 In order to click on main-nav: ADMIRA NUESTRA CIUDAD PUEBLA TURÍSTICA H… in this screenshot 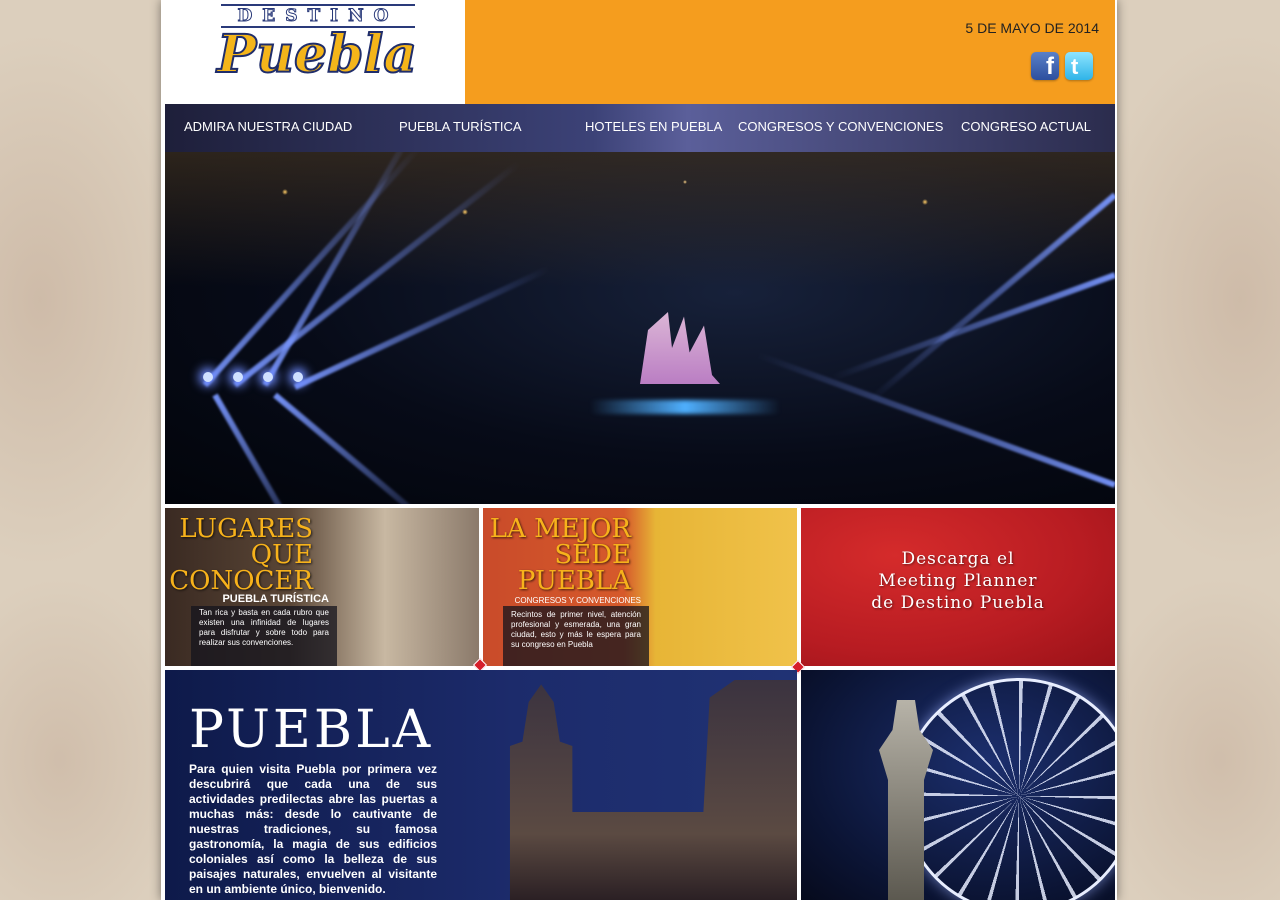, I will do `click(640, 128)`.